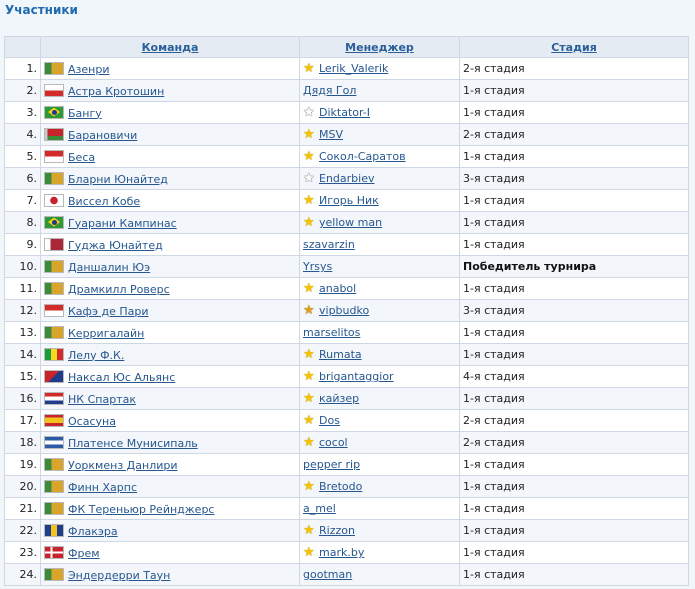 The image size is (695, 589). What do you see at coordinates (170, 90) in the screenshot?
I see `team-cell: Астра Кротошин` at bounding box center [170, 90].